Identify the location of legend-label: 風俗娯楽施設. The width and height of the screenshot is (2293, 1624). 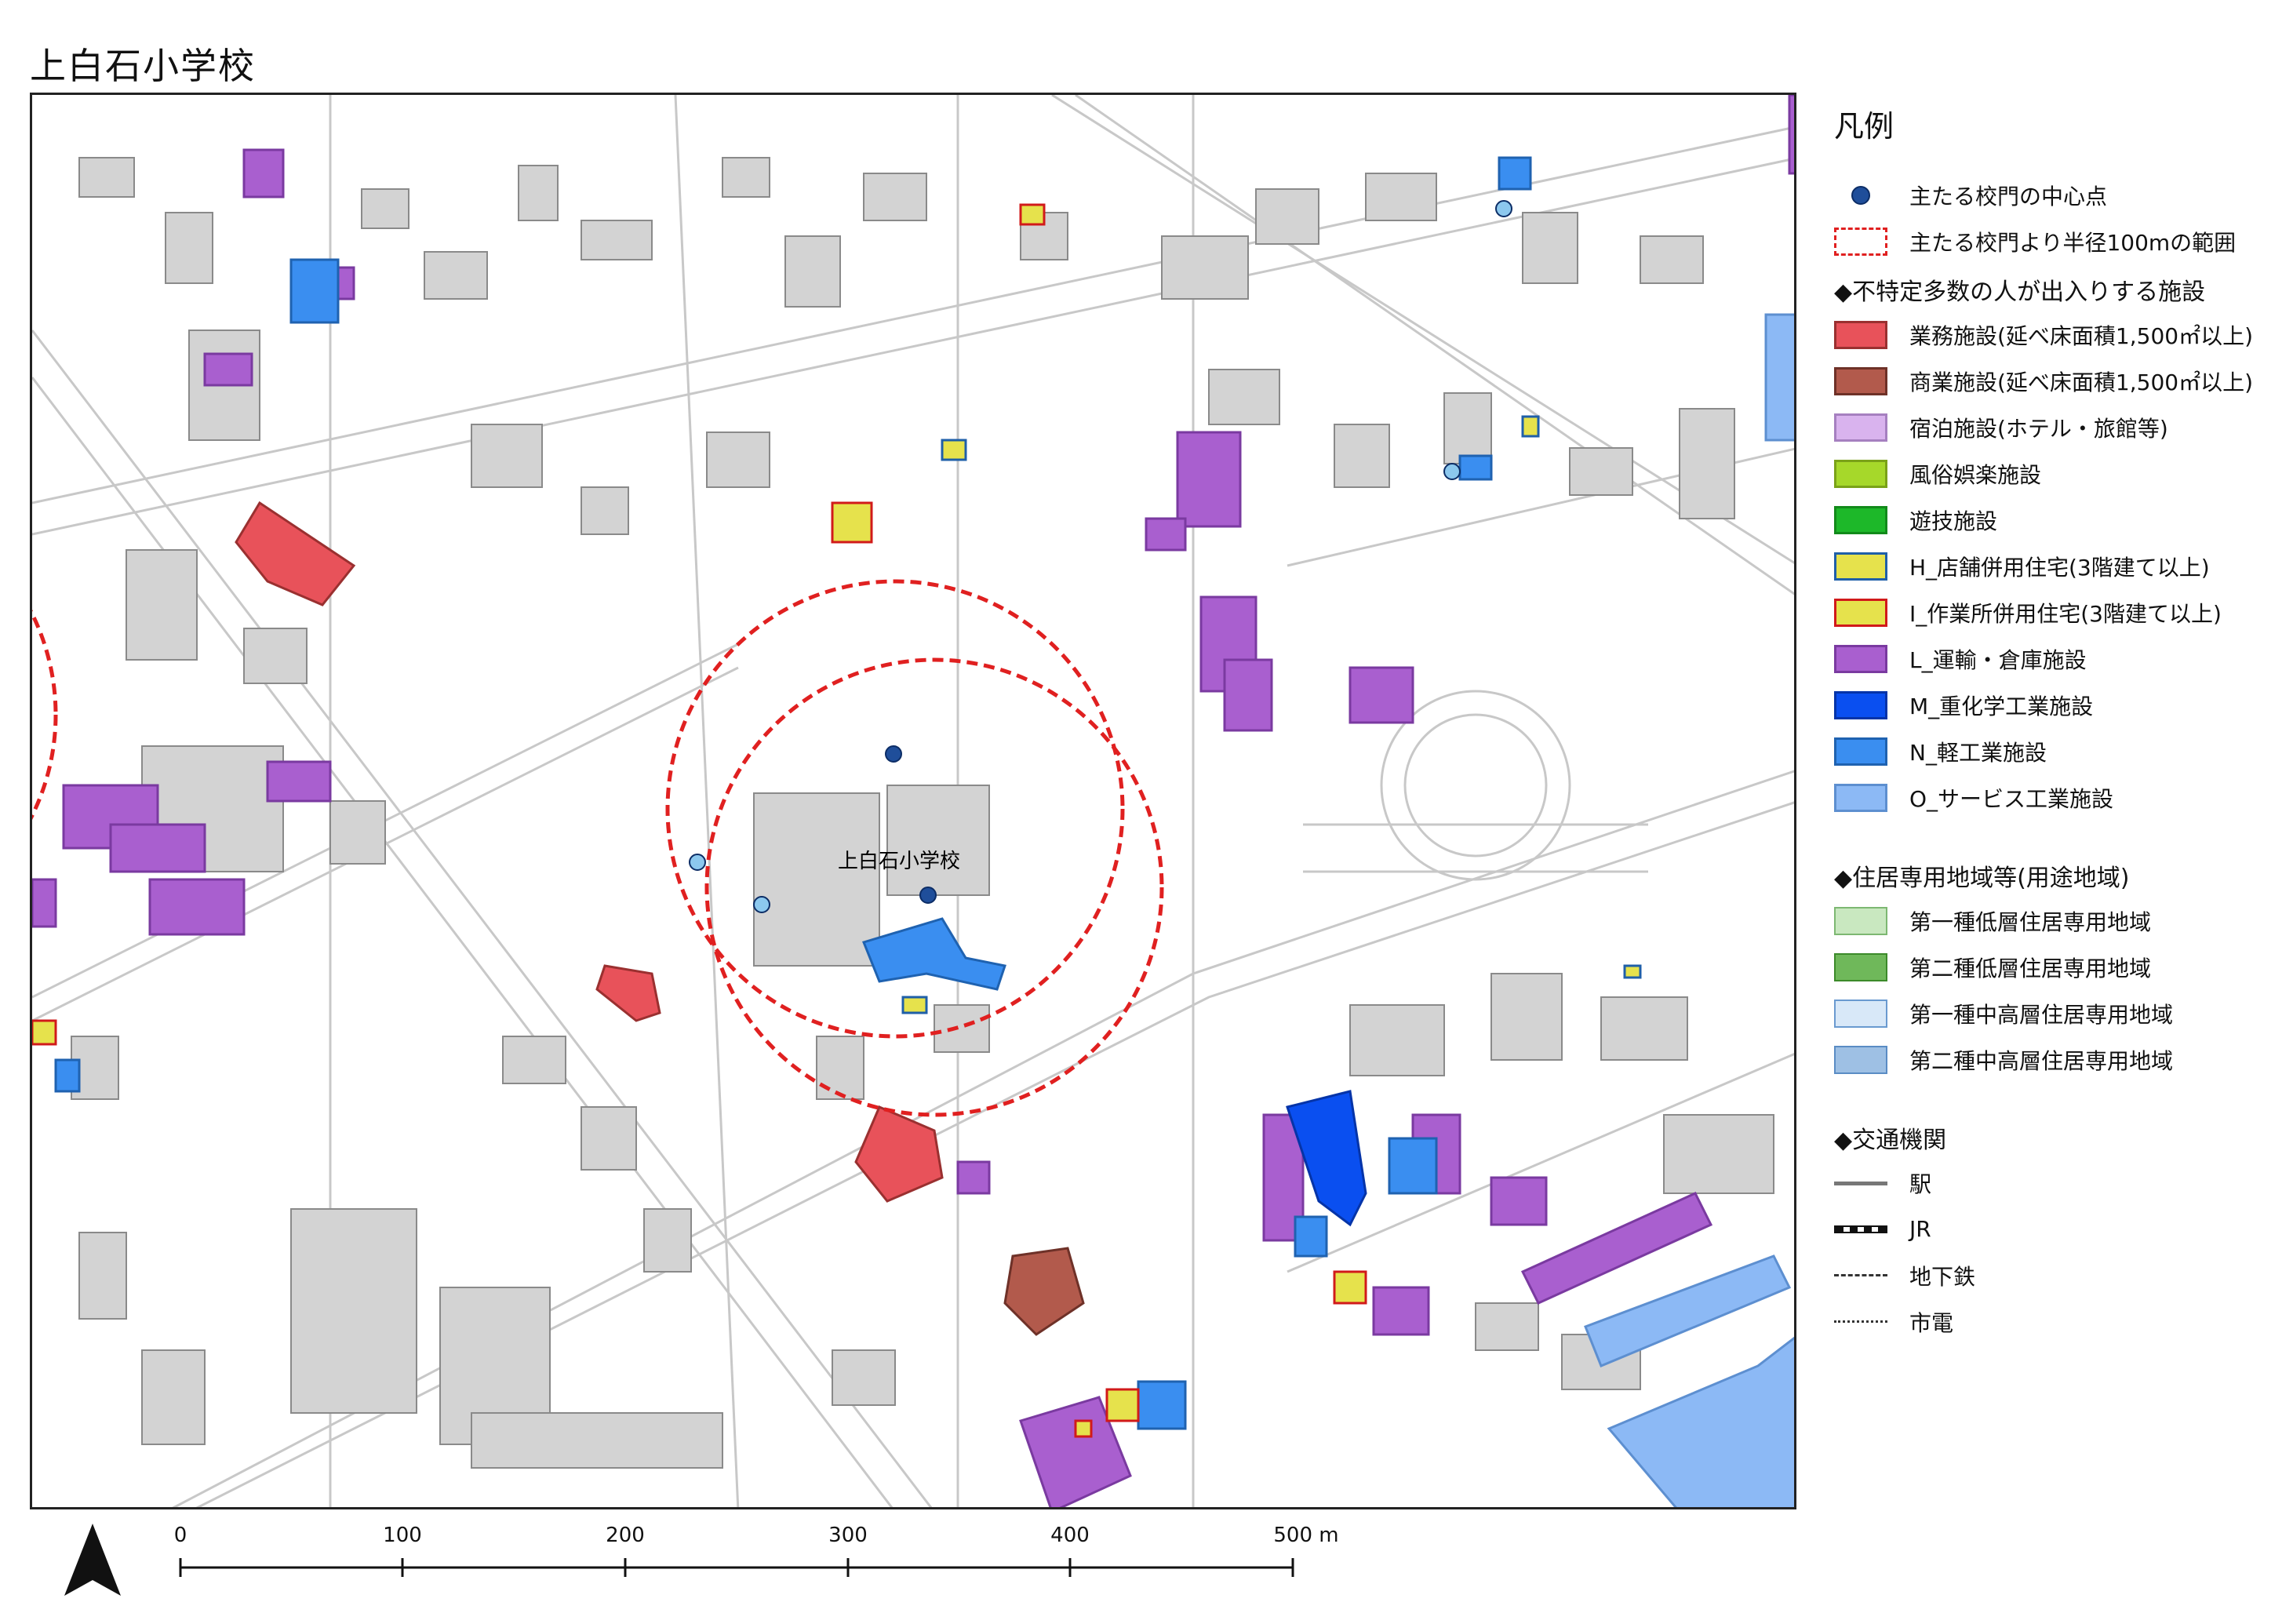
(1976, 475).